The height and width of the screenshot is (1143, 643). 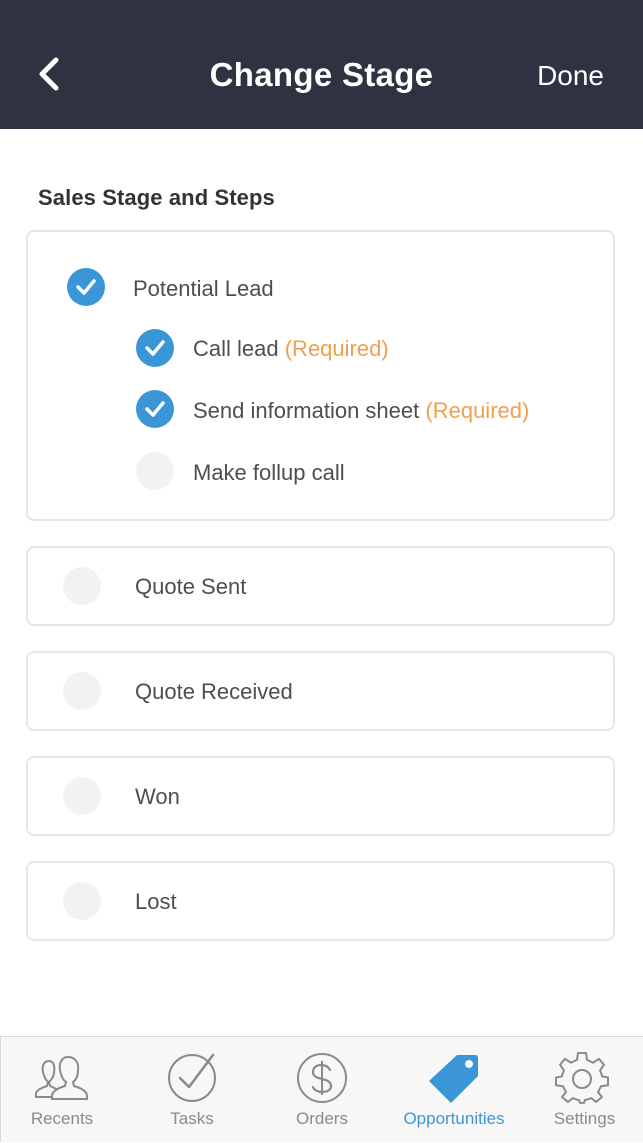 What do you see at coordinates (82, 901) in the screenshot?
I see `stage-checkbox-lost` at bounding box center [82, 901].